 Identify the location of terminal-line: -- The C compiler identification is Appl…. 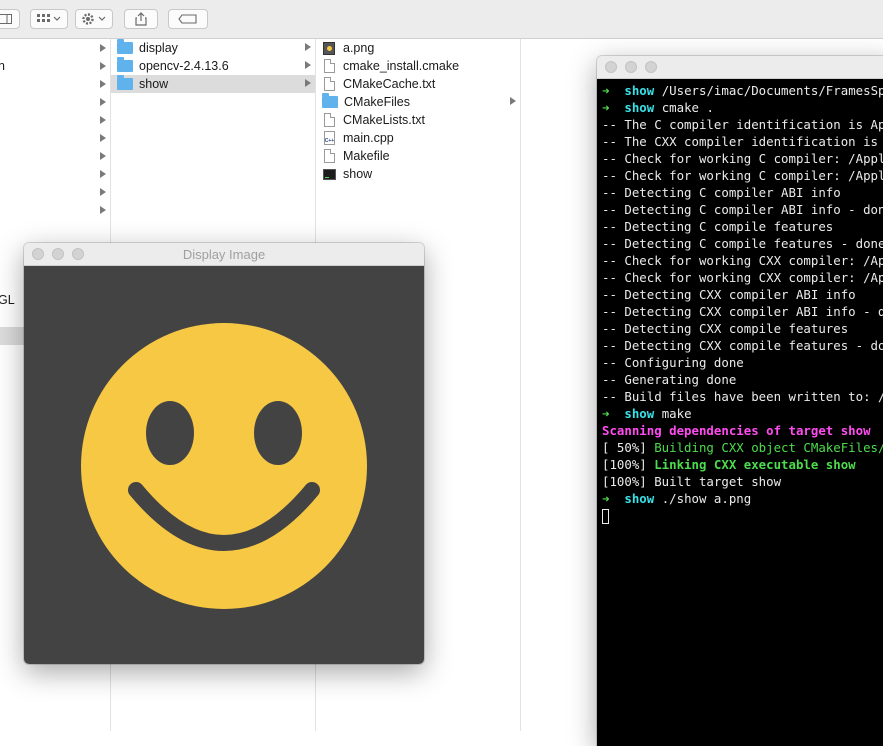
(742, 124).